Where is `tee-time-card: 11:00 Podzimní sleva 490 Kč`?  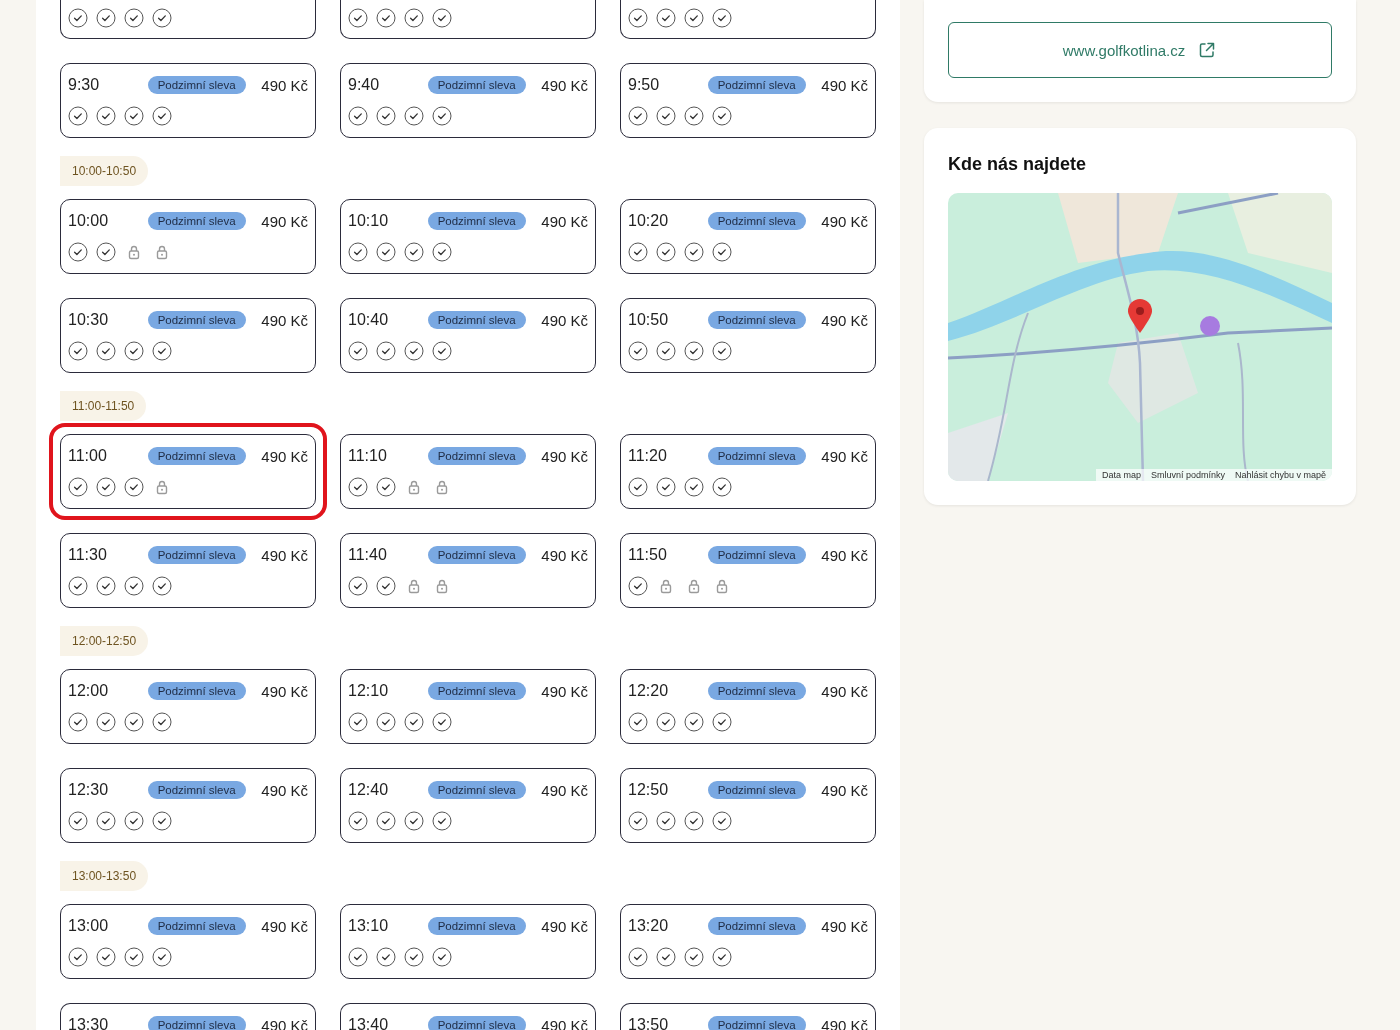
tee-time-card: 11:00 Podzimní sleva 490 Kč is located at coordinates (188, 471).